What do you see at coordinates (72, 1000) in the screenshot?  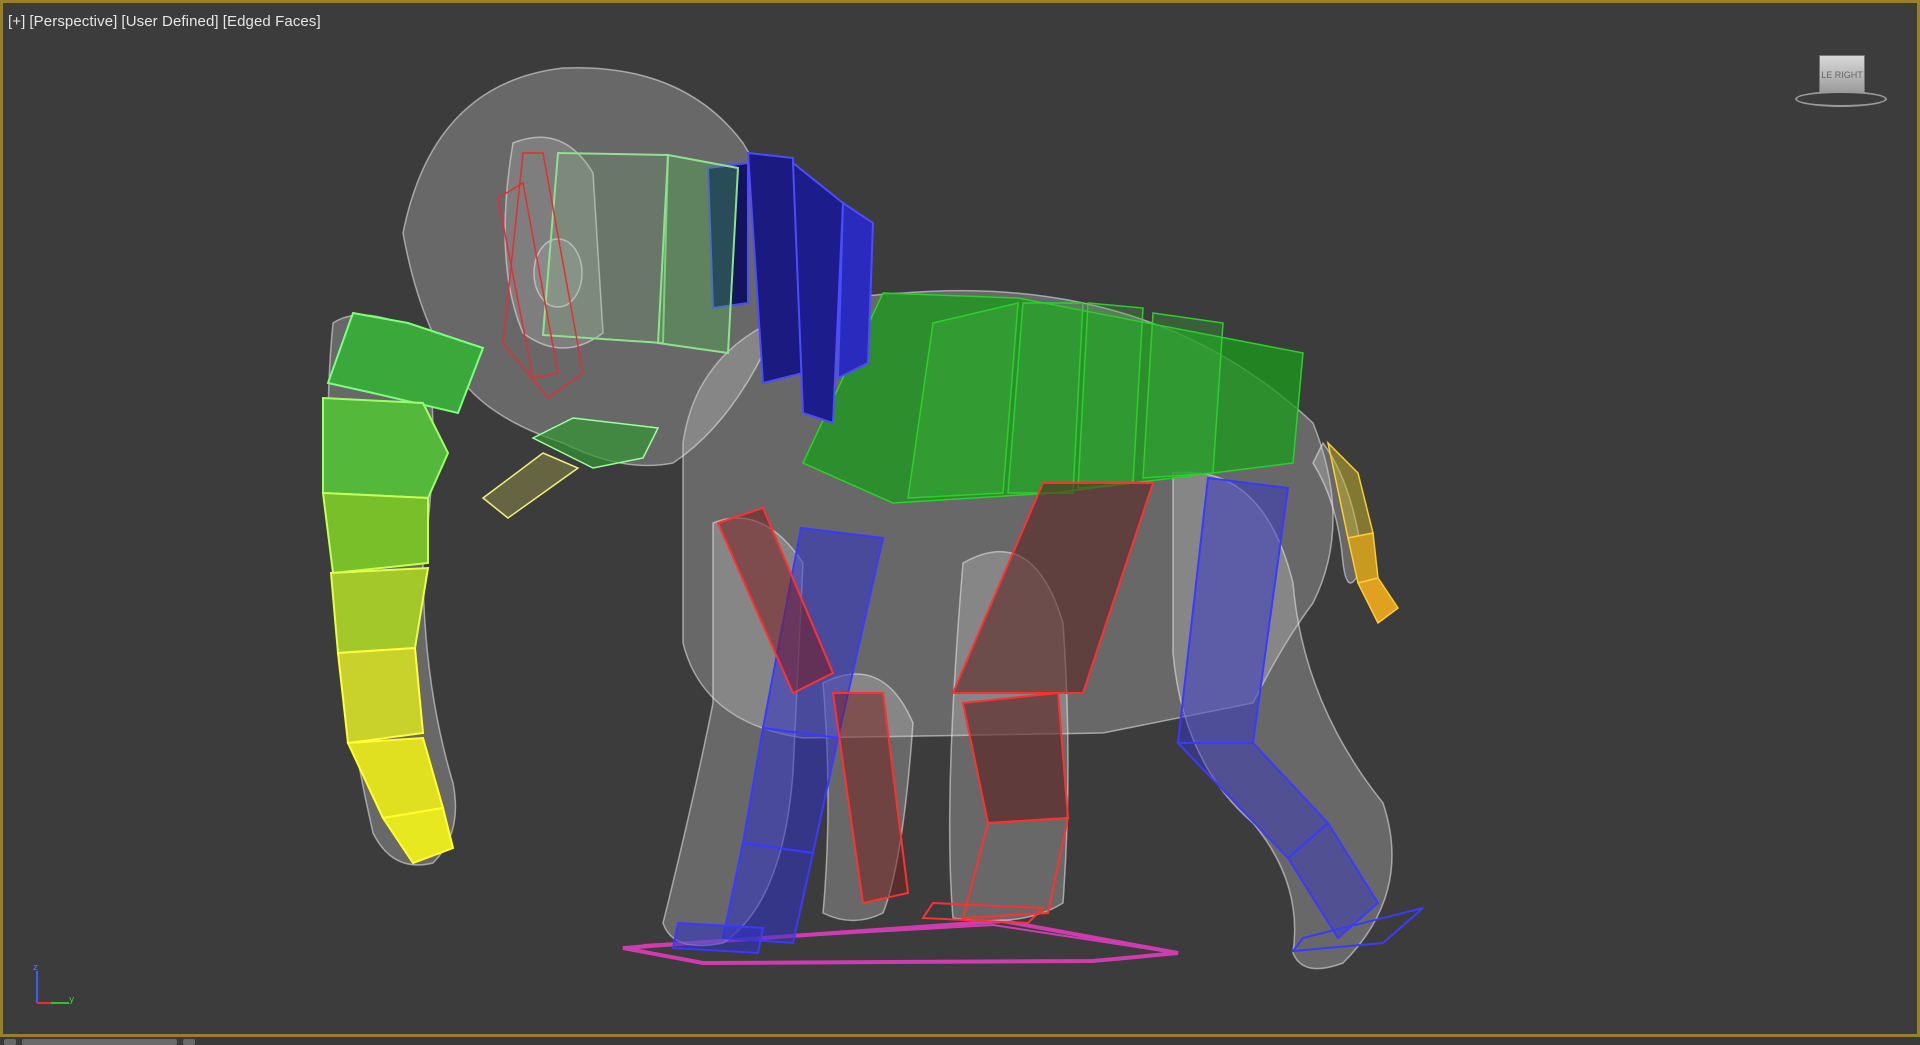 I see `axis-y-label: y` at bounding box center [72, 1000].